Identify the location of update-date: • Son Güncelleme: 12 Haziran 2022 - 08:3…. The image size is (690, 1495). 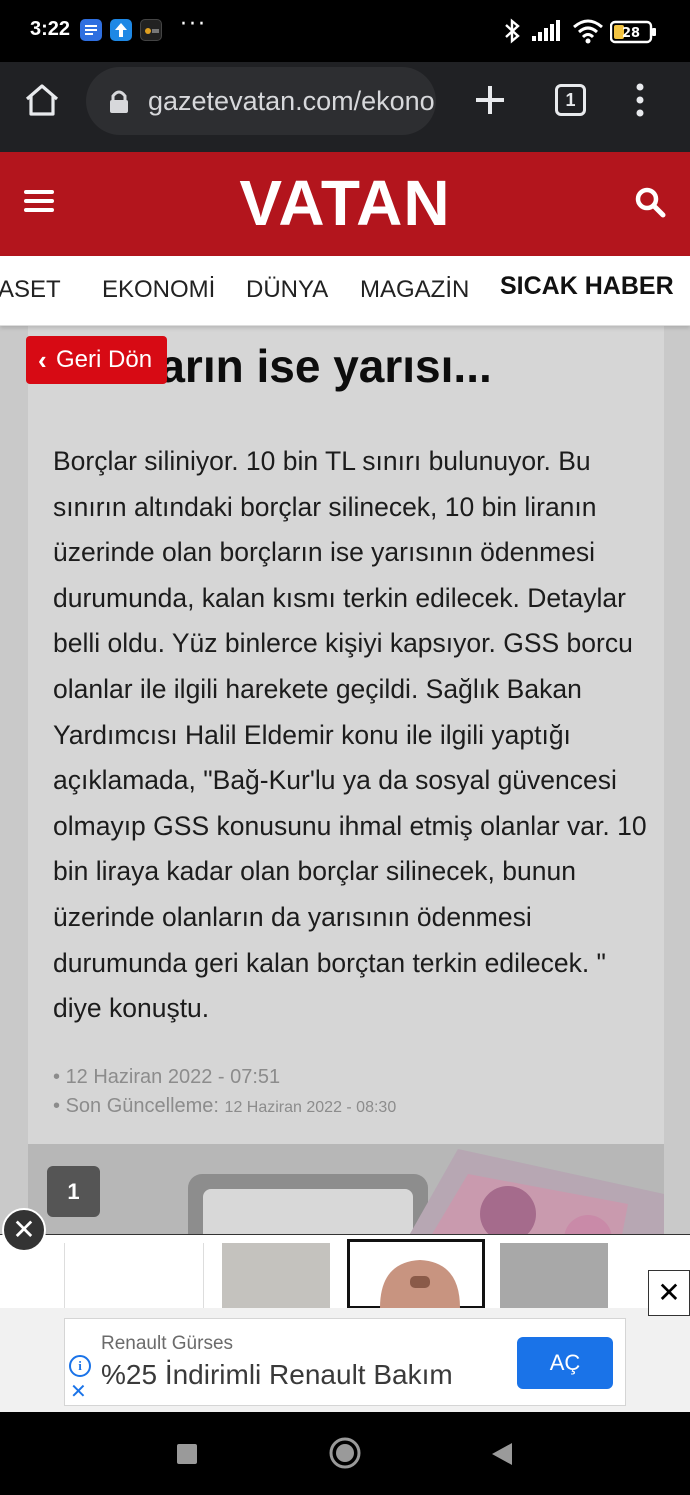
(225, 1106).